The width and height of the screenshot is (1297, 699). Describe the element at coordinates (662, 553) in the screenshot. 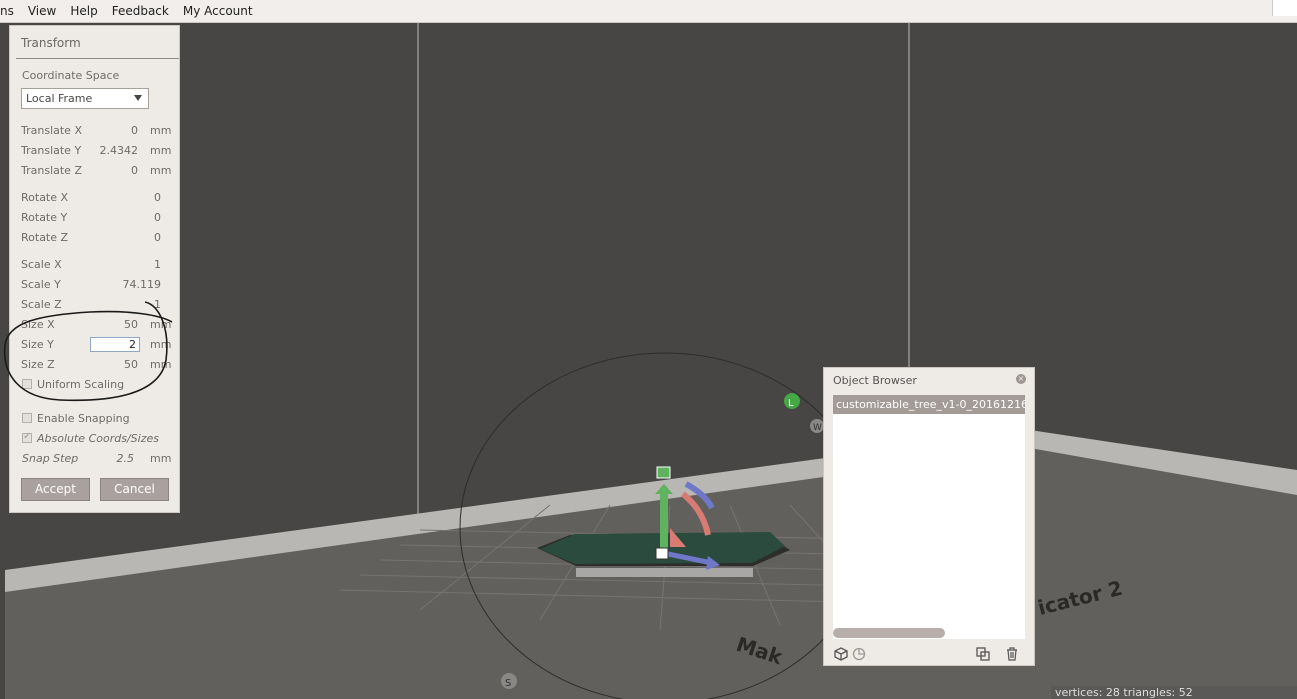

I see `gizmo-center-handle` at that location.